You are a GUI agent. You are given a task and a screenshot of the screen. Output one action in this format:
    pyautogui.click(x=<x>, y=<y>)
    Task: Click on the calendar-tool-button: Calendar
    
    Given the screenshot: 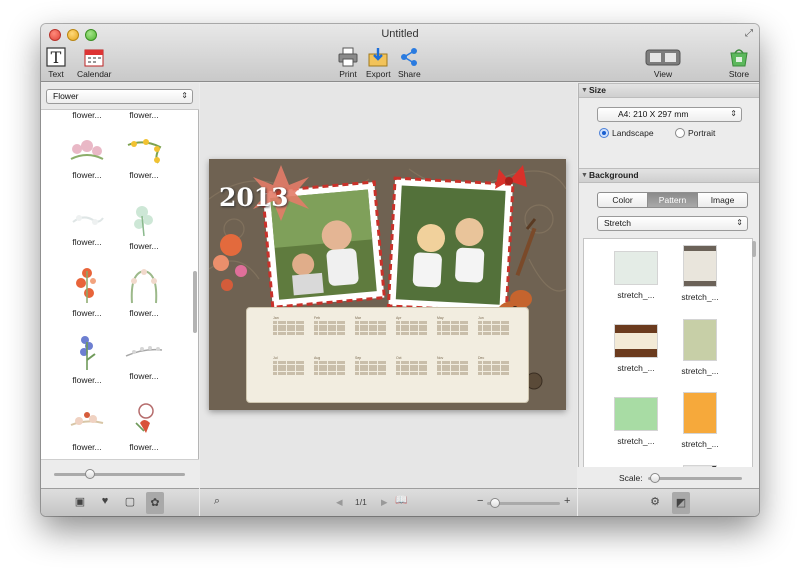 What is the action you would take?
    pyautogui.click(x=94, y=62)
    